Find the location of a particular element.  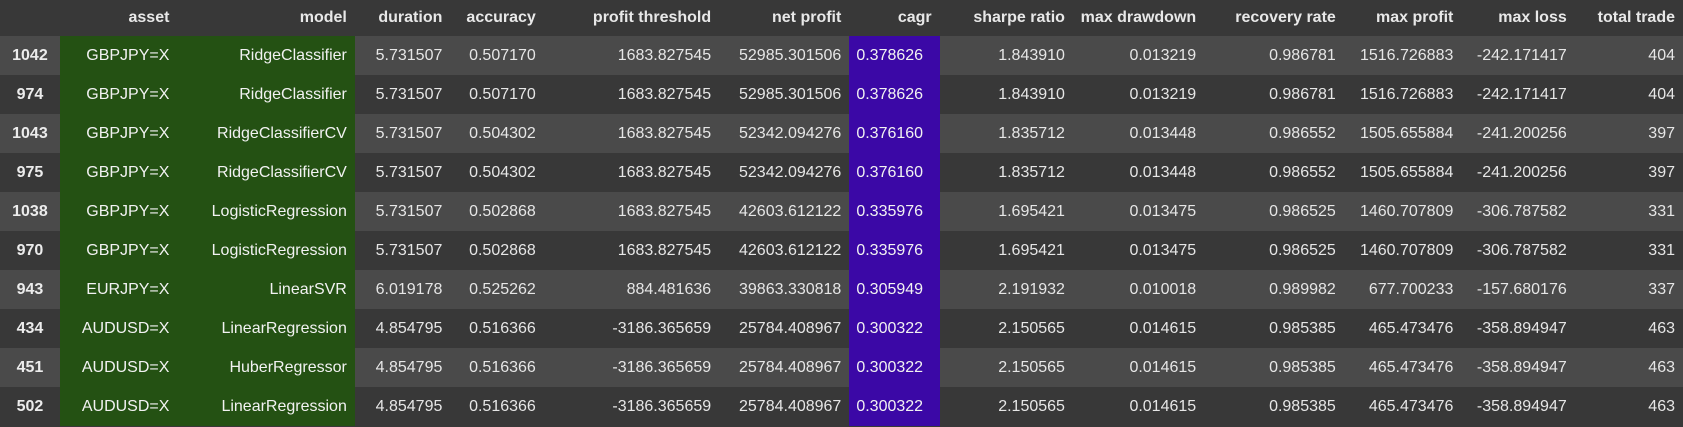

model-cell: LinearRegression is located at coordinates (266, 328).